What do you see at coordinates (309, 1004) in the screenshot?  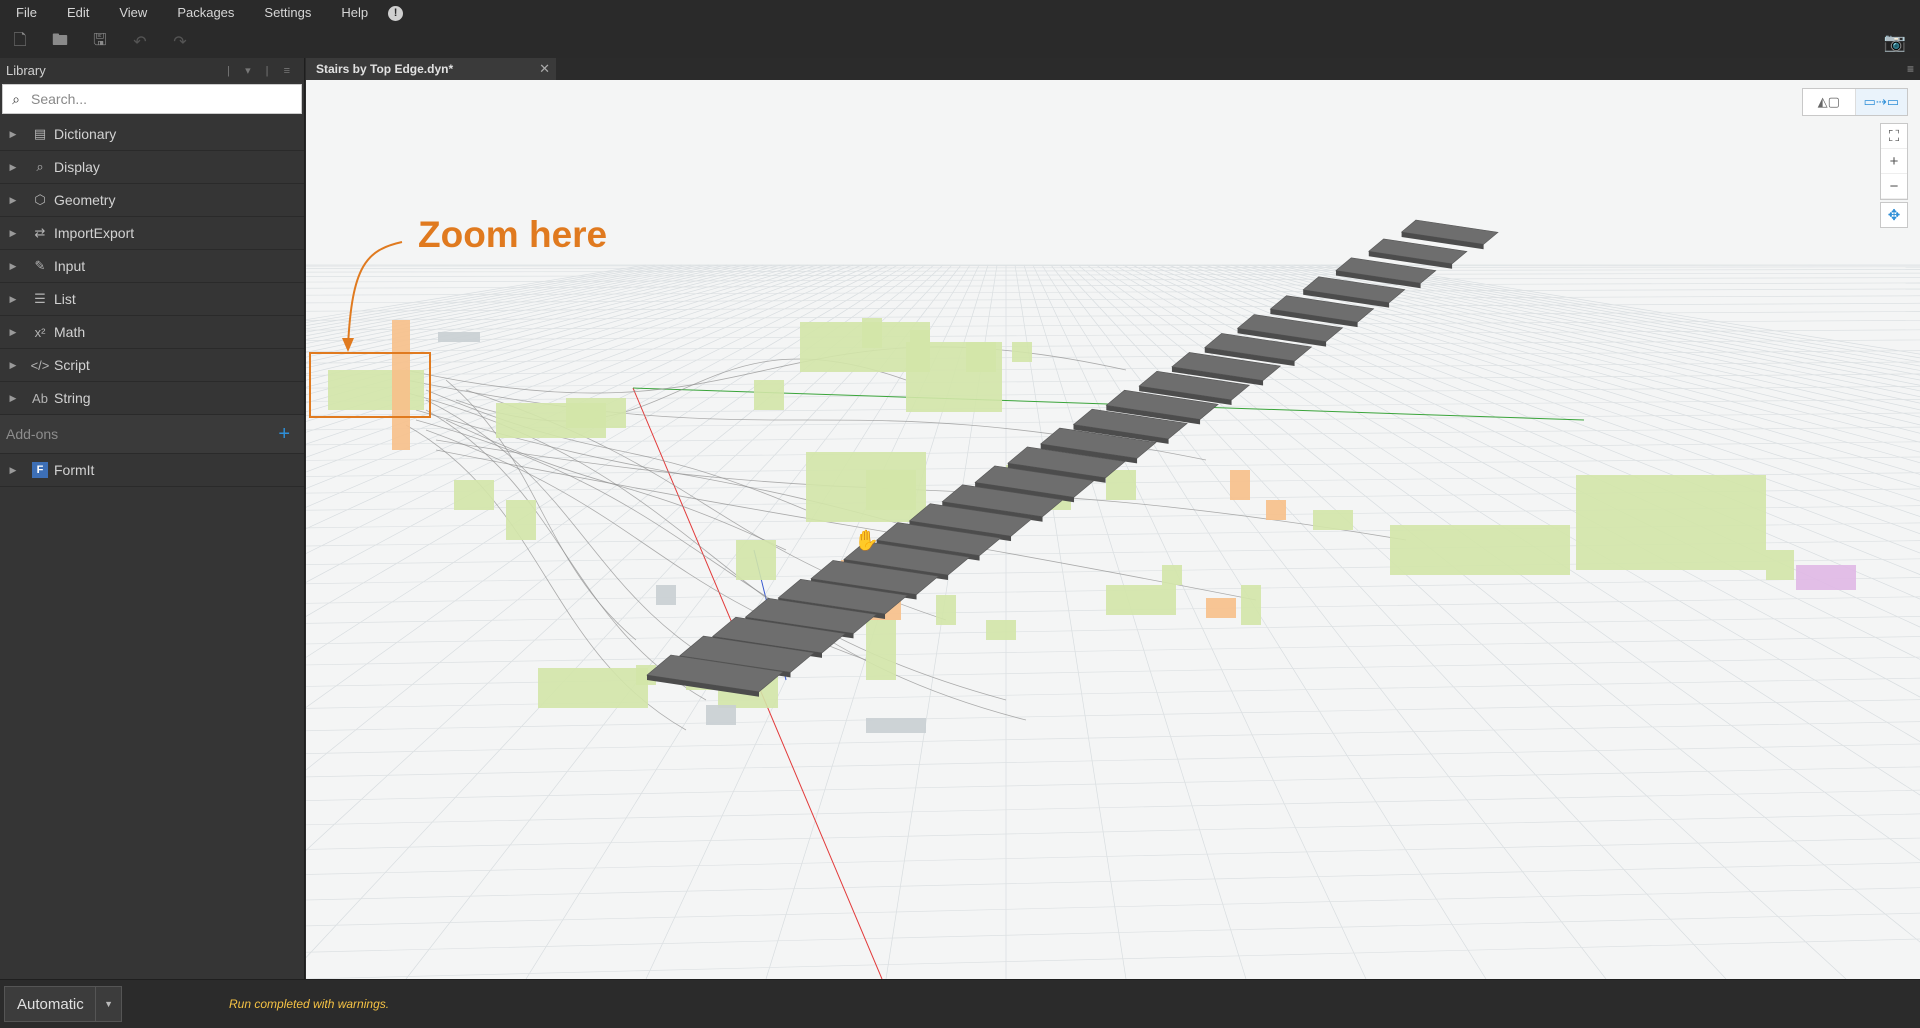 I see `run-status-message: Run completed with warnings.` at bounding box center [309, 1004].